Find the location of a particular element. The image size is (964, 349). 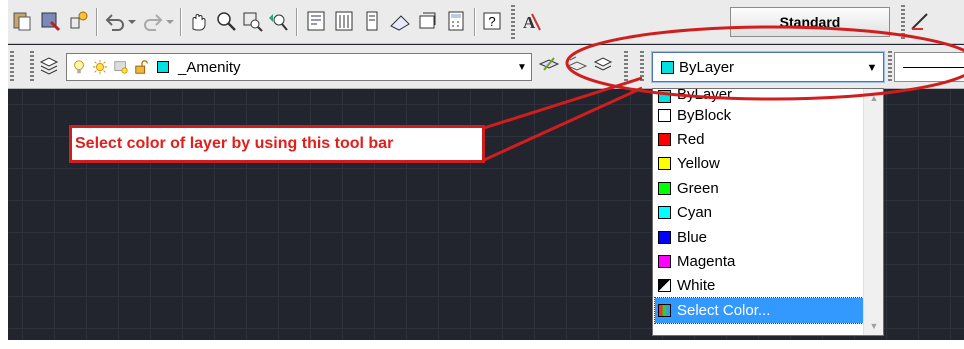

paste-icon is located at coordinates (22, 21).